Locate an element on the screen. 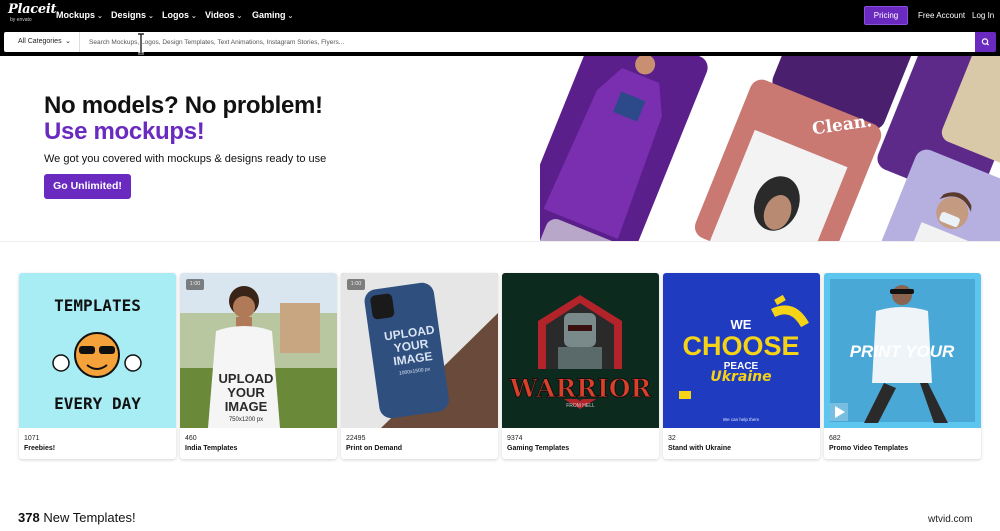 The height and width of the screenshot is (531, 1000). card-label: Freebies! is located at coordinates (40, 448).